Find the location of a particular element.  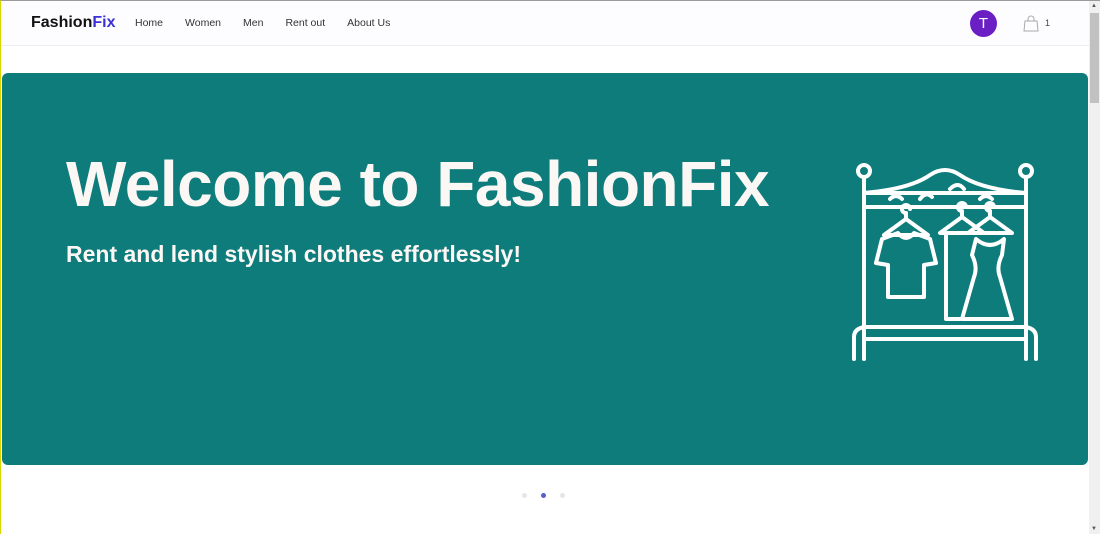

scrollbar-thumb is located at coordinates (1094, 58).